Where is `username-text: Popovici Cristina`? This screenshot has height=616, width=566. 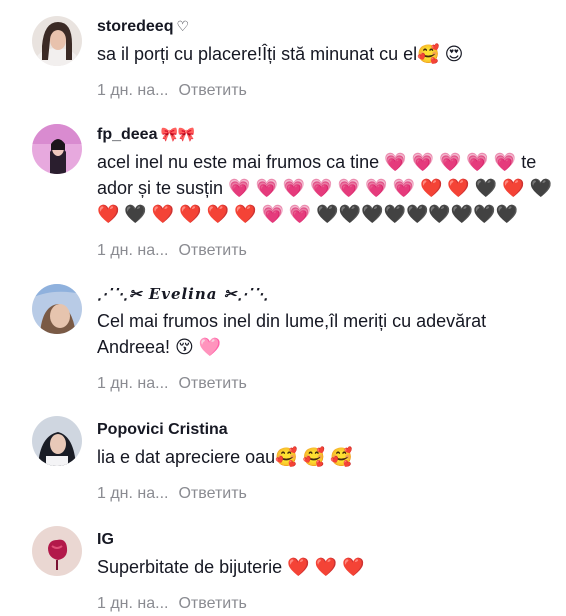 username-text: Popovici Cristina is located at coordinates (162, 429).